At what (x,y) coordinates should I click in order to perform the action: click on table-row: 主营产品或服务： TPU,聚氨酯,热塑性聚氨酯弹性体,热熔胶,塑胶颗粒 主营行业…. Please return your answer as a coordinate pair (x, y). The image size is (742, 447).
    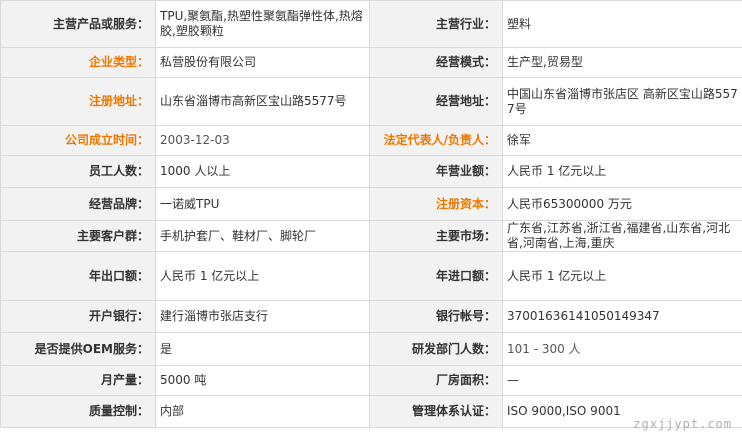
    Looking at the image, I should click on (371, 24).